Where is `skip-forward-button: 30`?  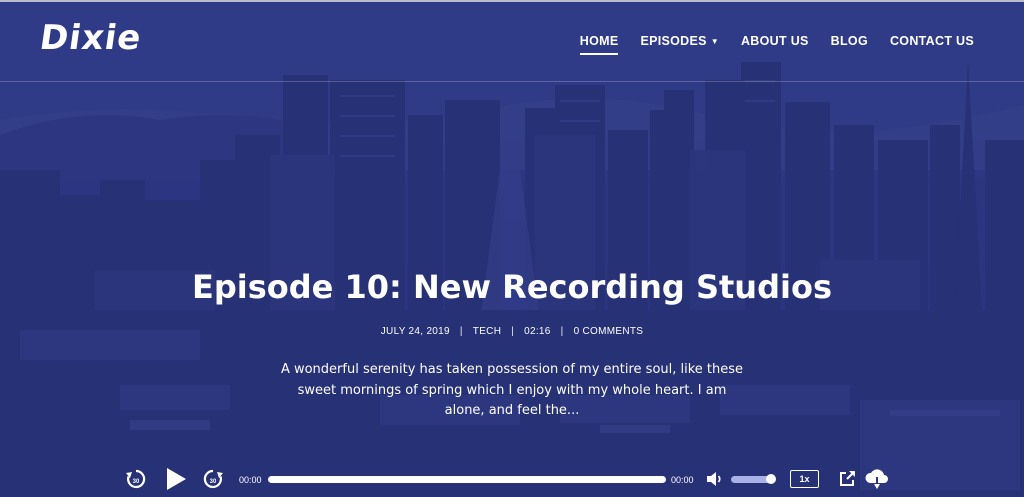
skip-forward-button: 30 is located at coordinates (213, 479).